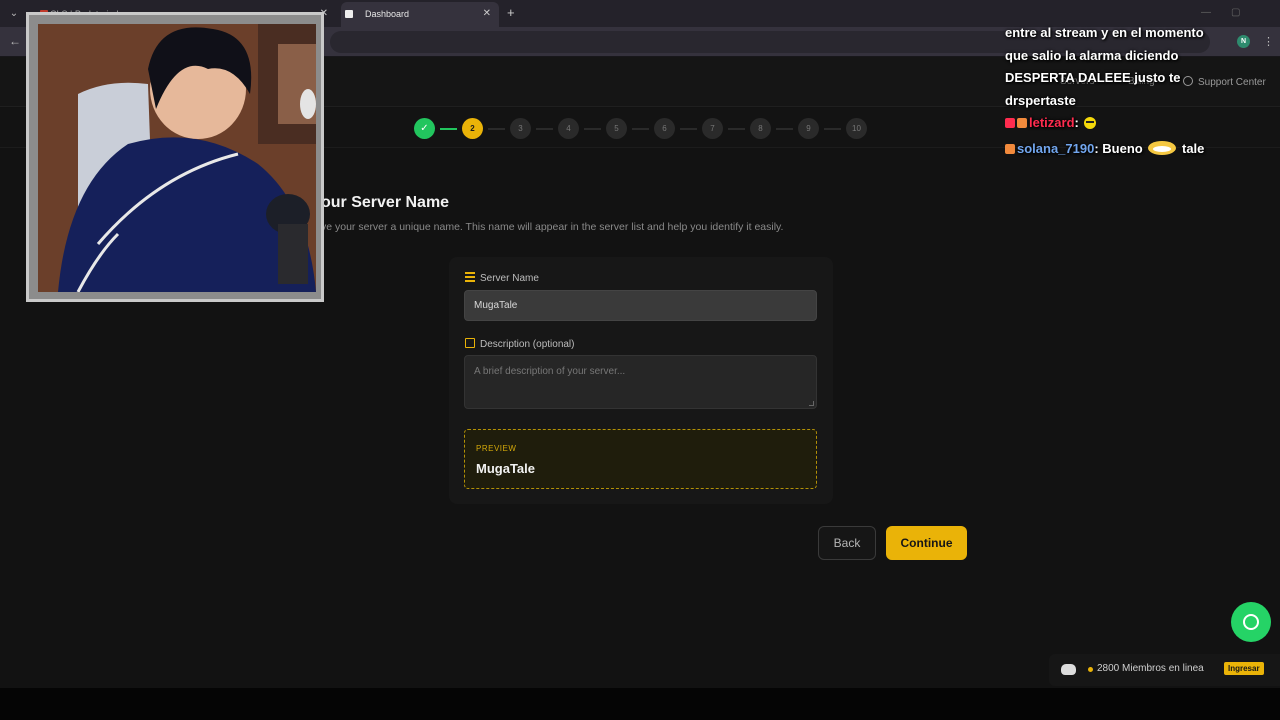 This screenshot has width=1280, height=720. I want to click on chat-cut-line, so click(1140, 15).